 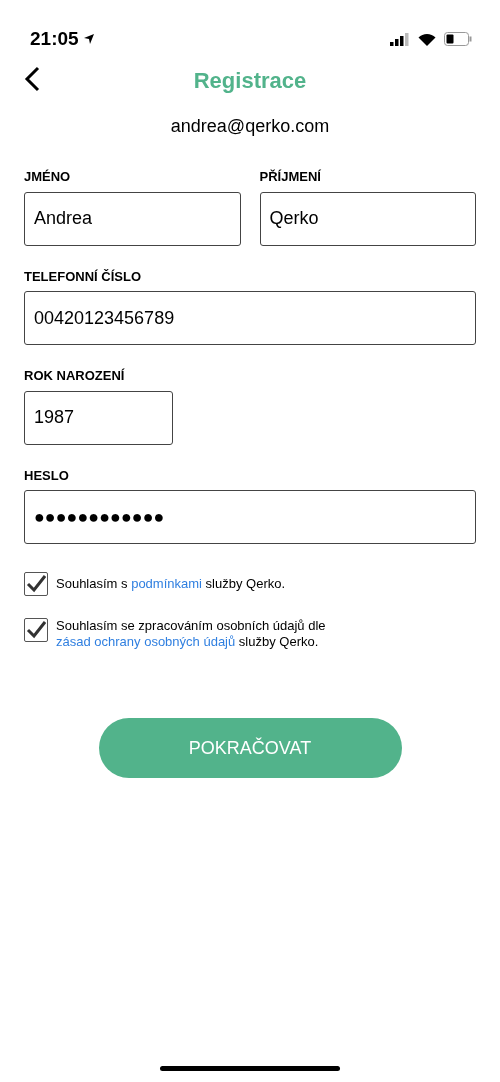 I want to click on field-label: ROK NAROZENÍ, so click(x=74, y=376).